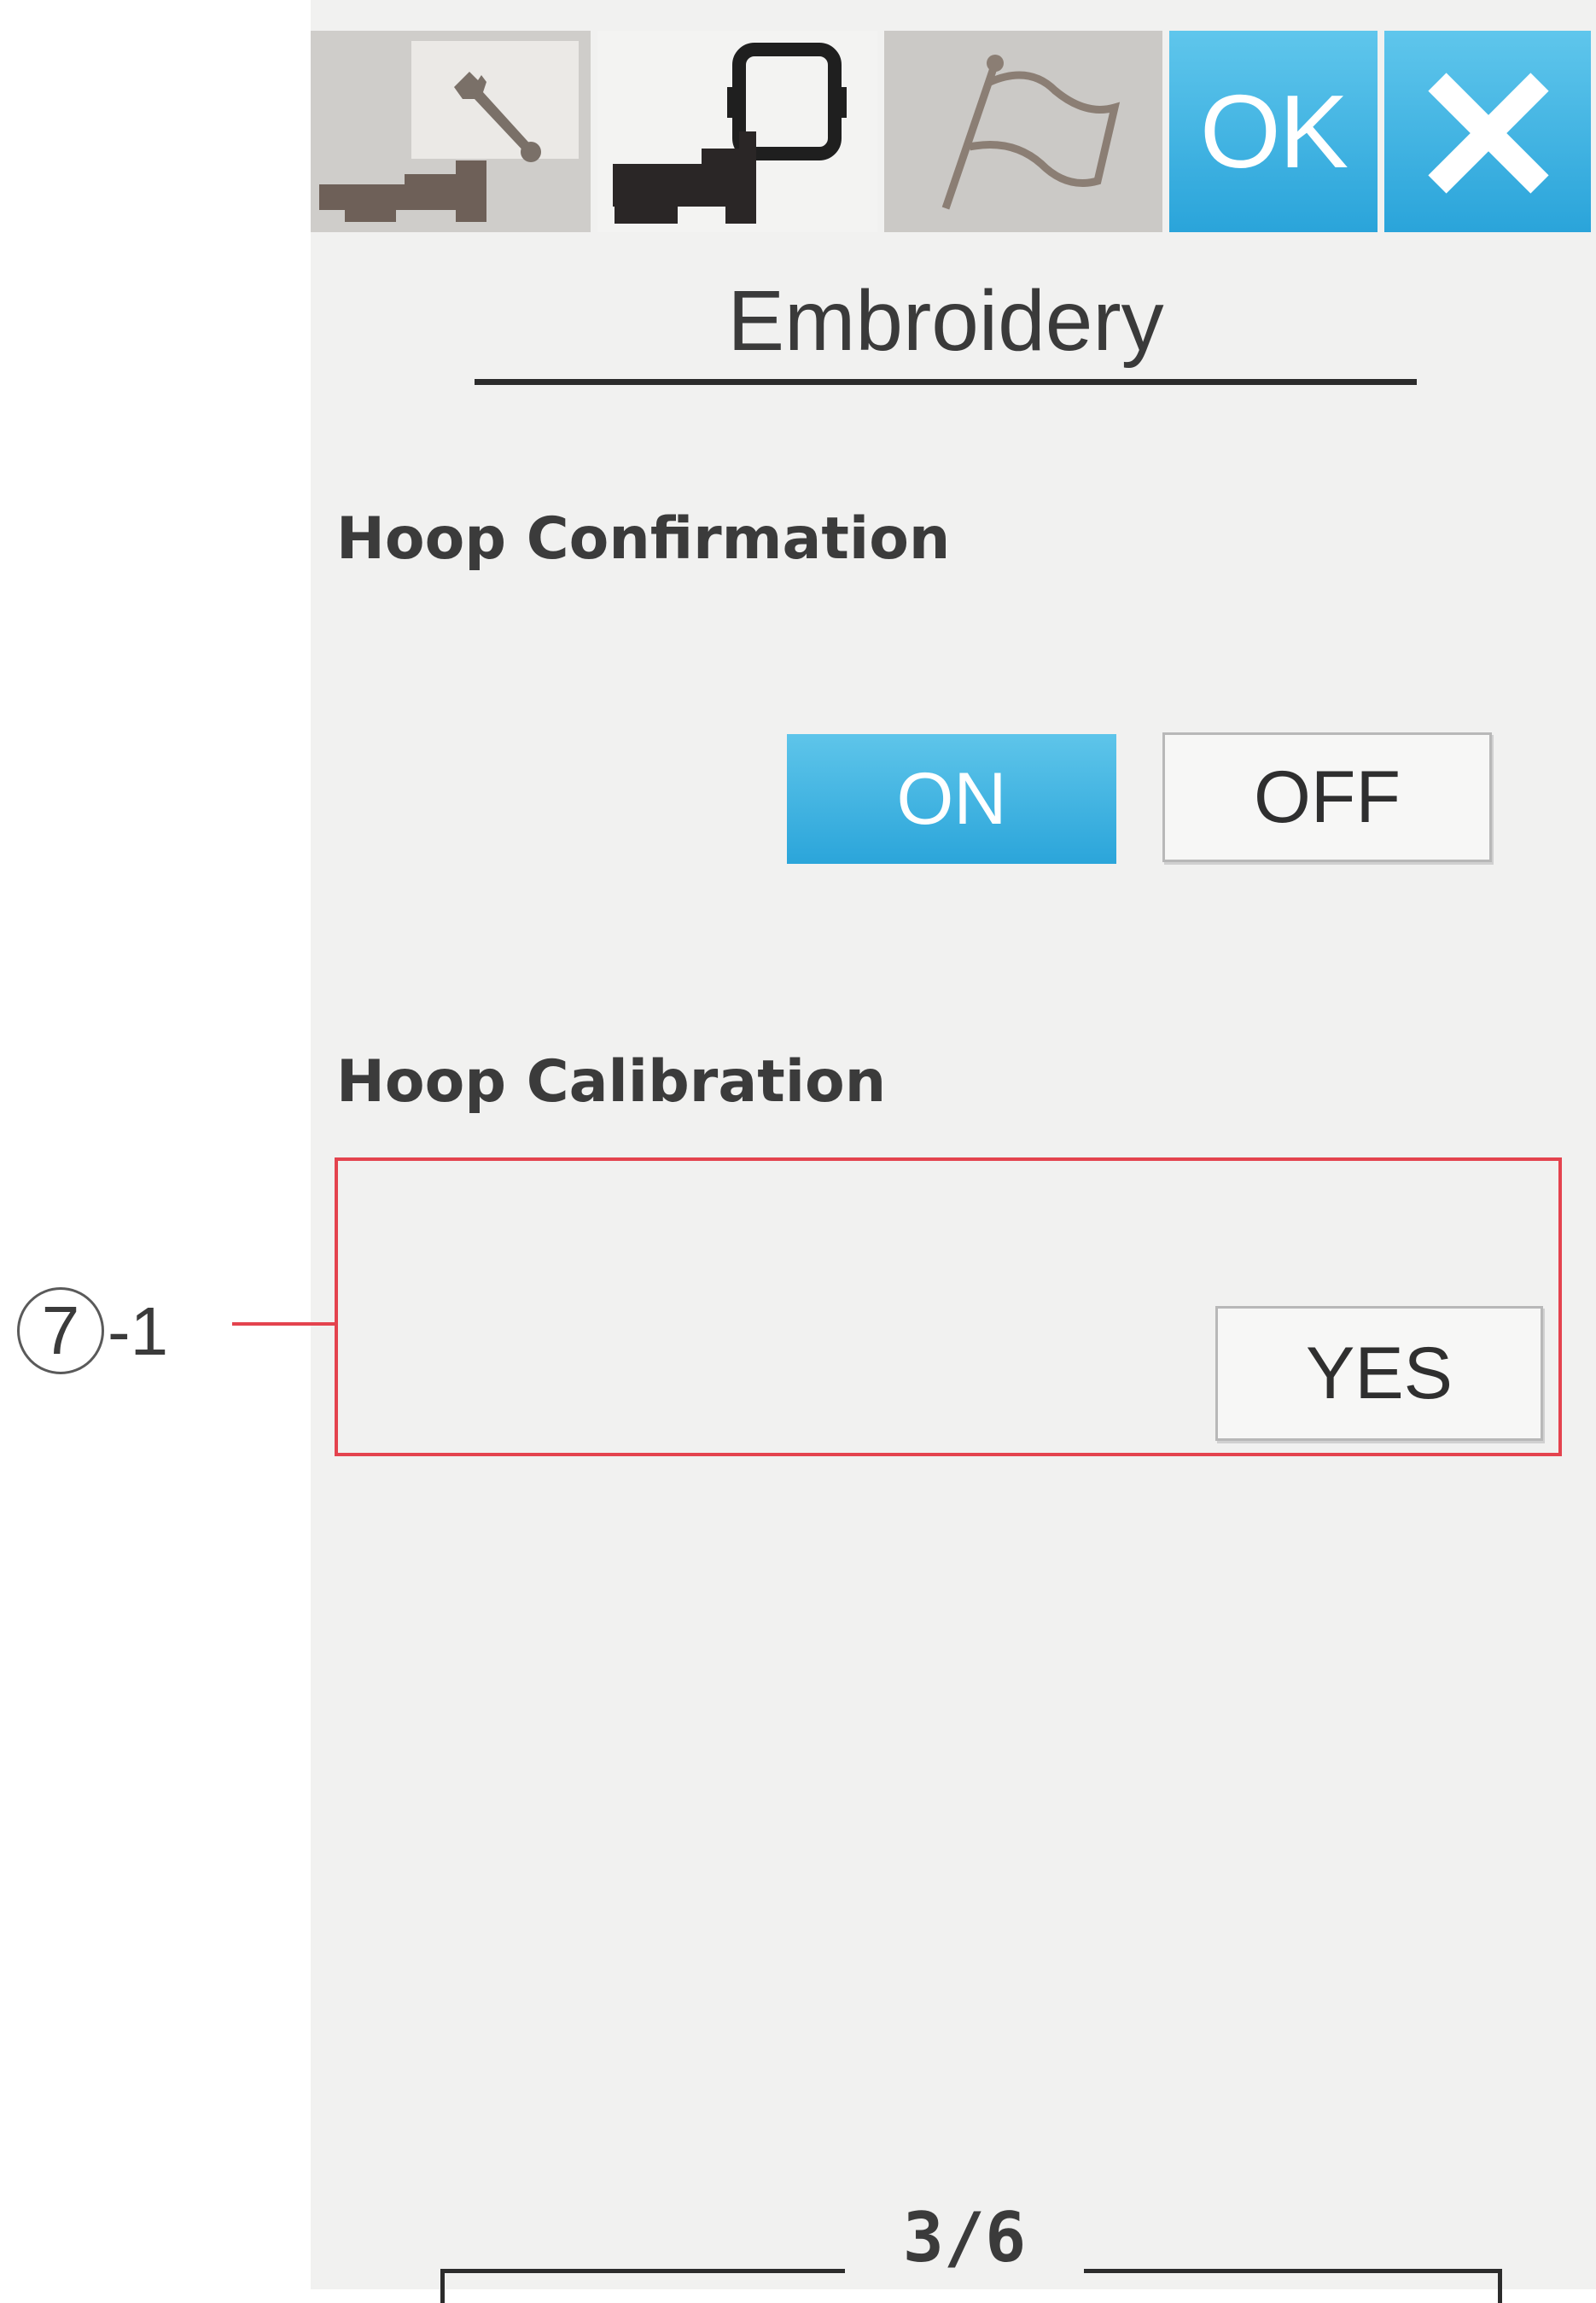  Describe the element at coordinates (946, 382) in the screenshot. I see `title-divider` at that location.